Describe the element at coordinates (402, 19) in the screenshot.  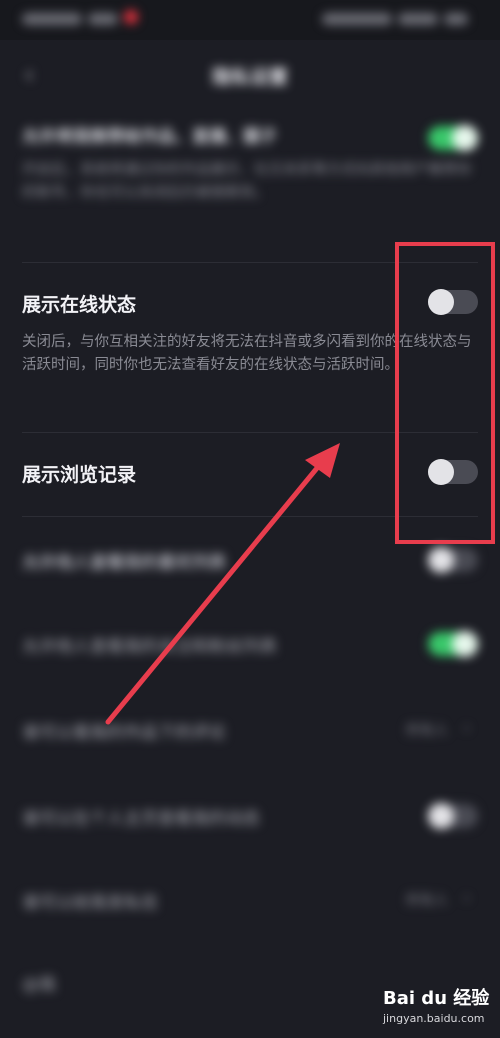
I see `status-bar-right` at that location.